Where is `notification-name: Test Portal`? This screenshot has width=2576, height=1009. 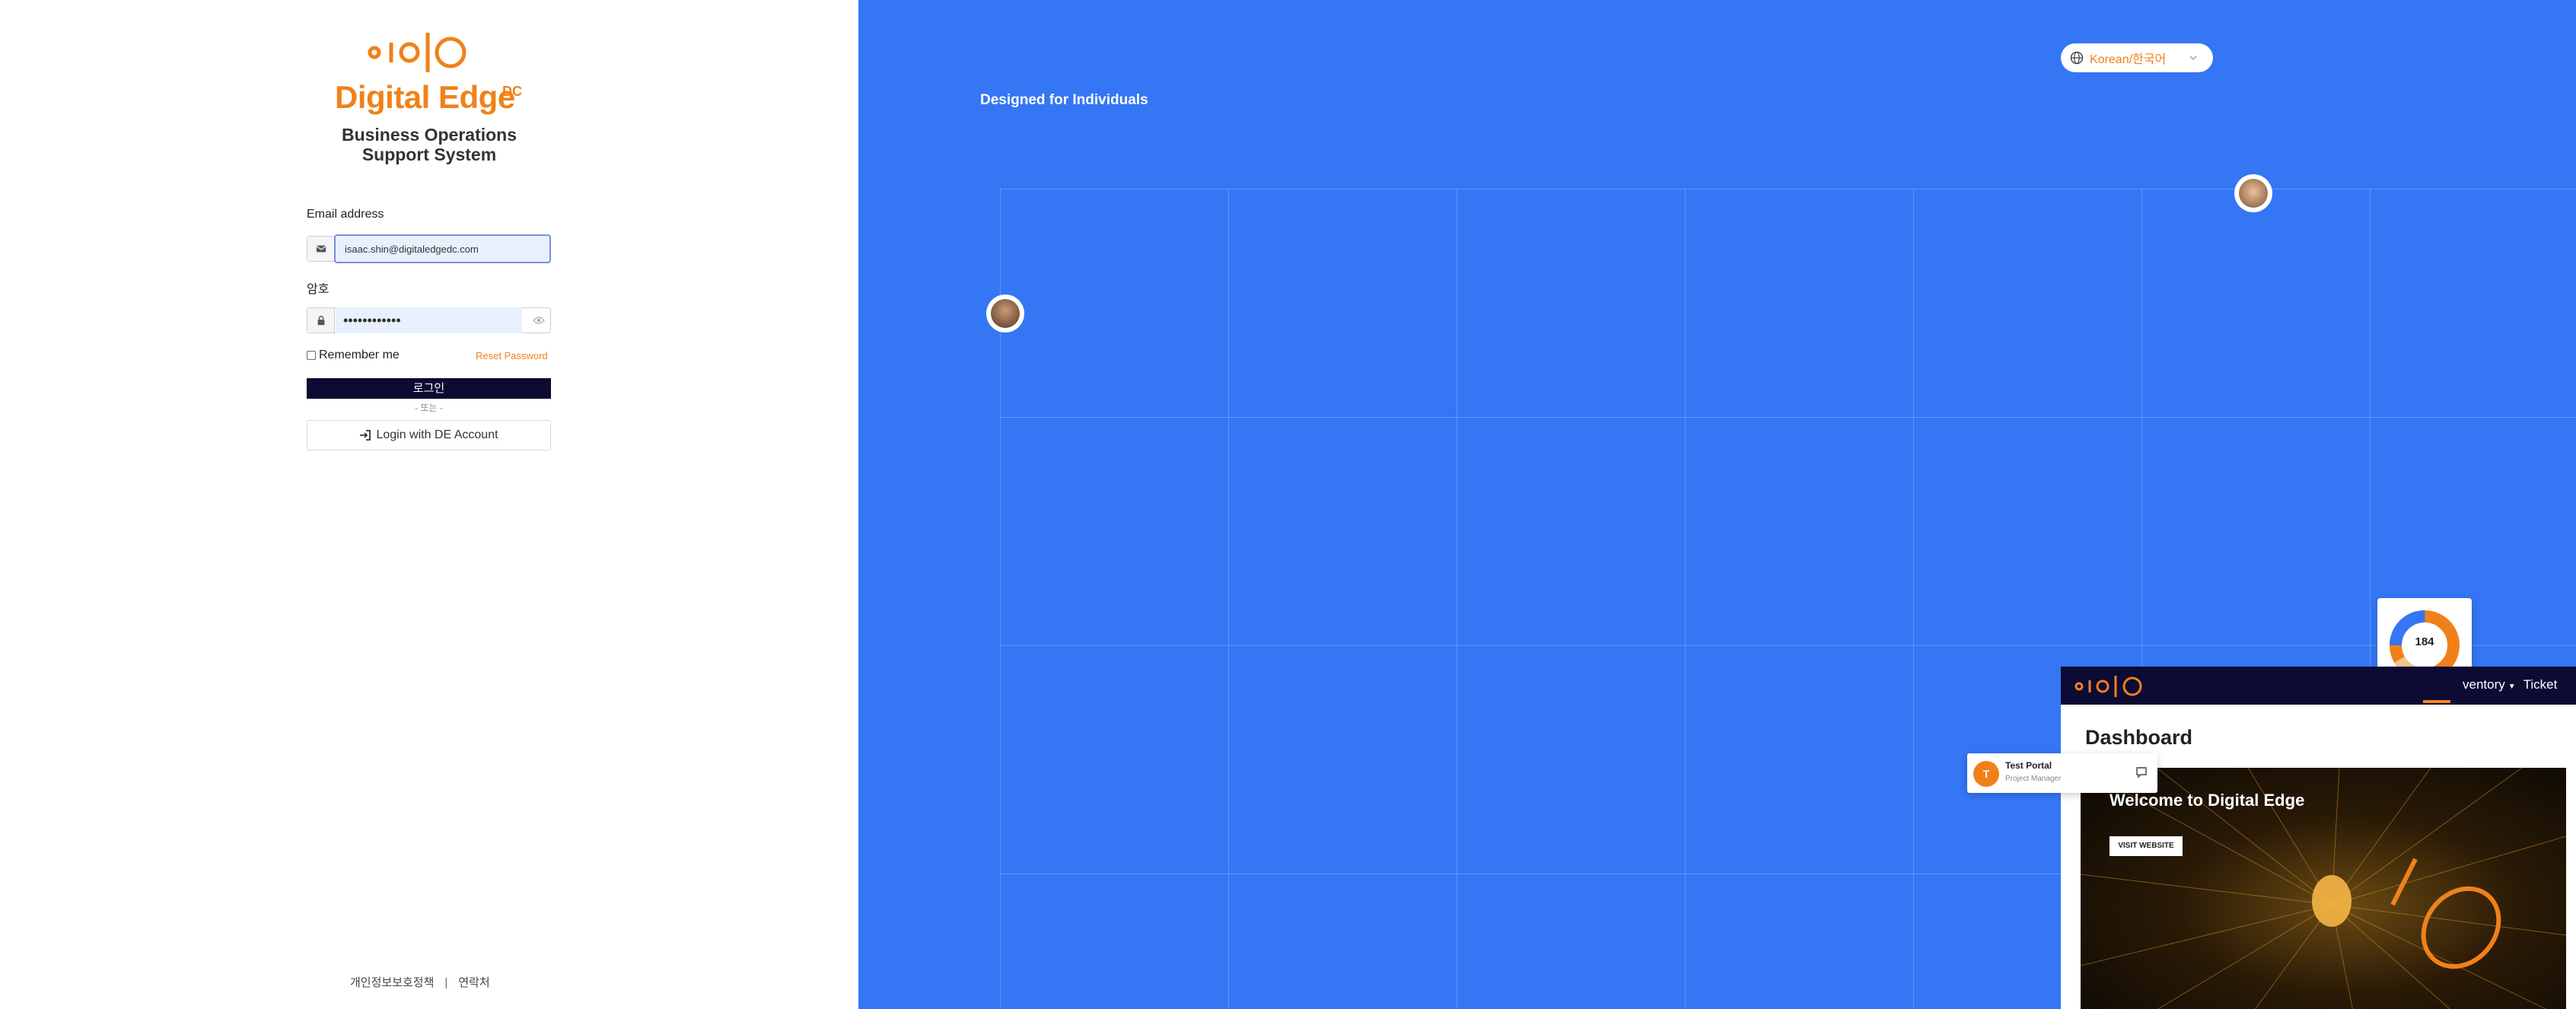
notification-name: Test Portal is located at coordinates (2028, 765).